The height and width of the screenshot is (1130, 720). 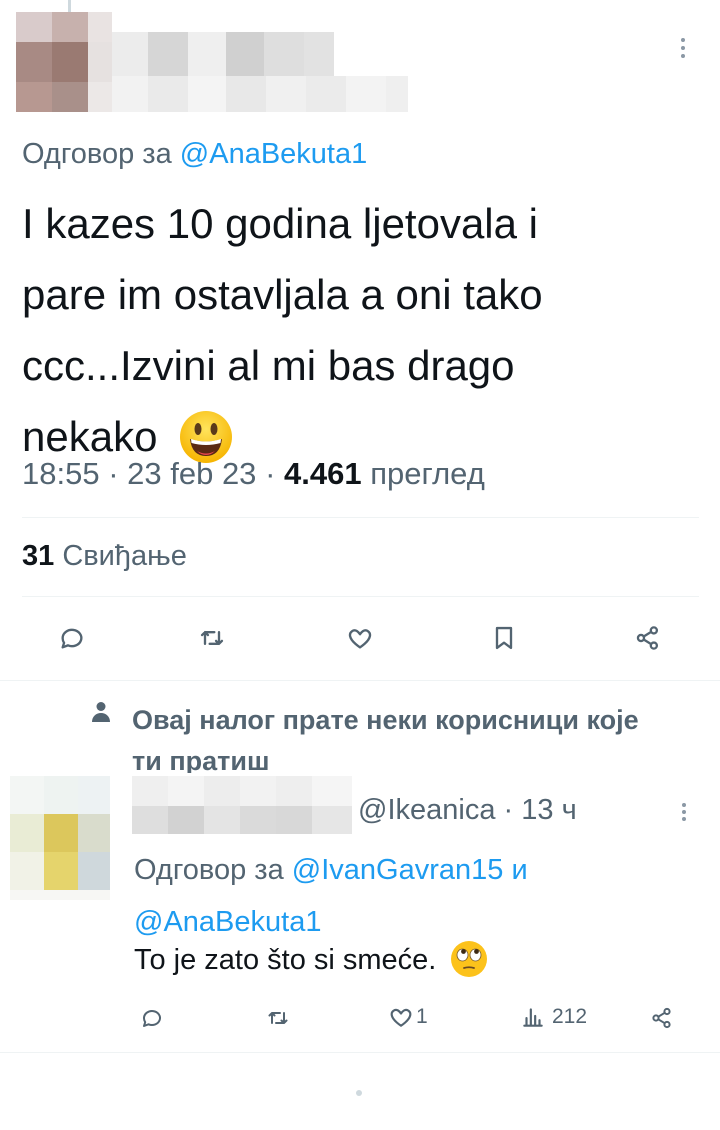 I want to click on like-button, so click(x=360, y=638).